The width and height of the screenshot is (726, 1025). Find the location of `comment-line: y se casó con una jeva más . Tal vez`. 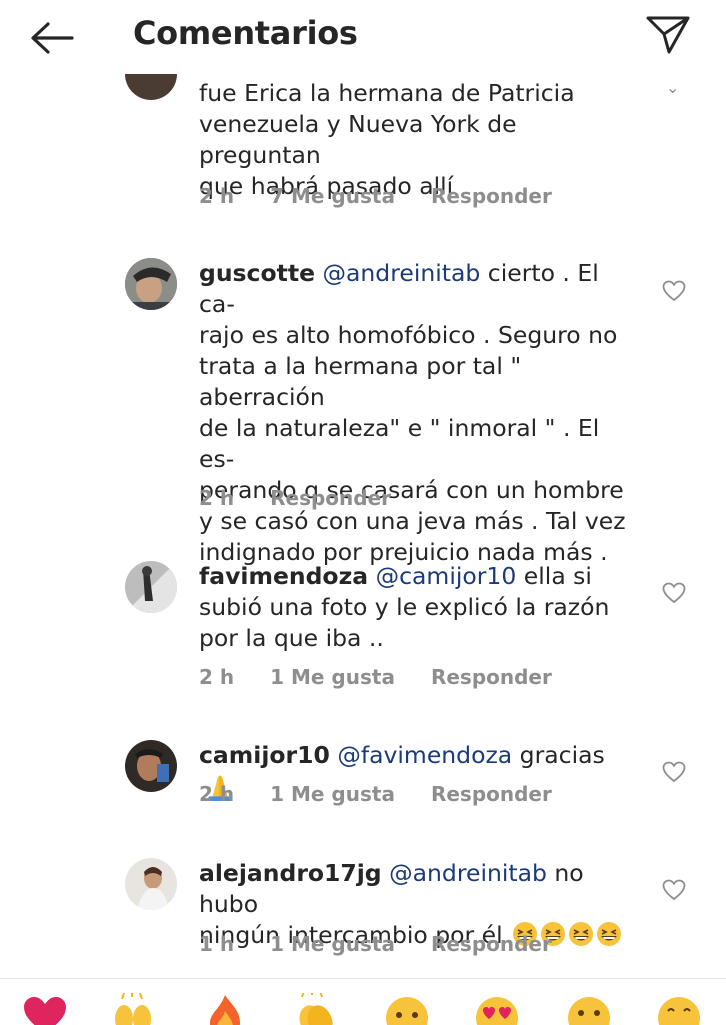

comment-line: y se casó con una jeva más . Tal vez is located at coordinates (412, 521).